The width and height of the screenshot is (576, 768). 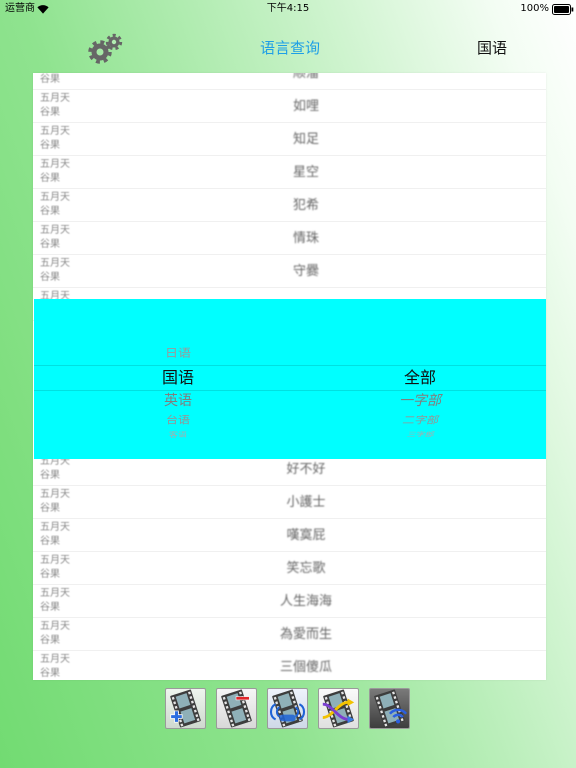 I want to click on selection-line-bottom, so click(x=290, y=390).